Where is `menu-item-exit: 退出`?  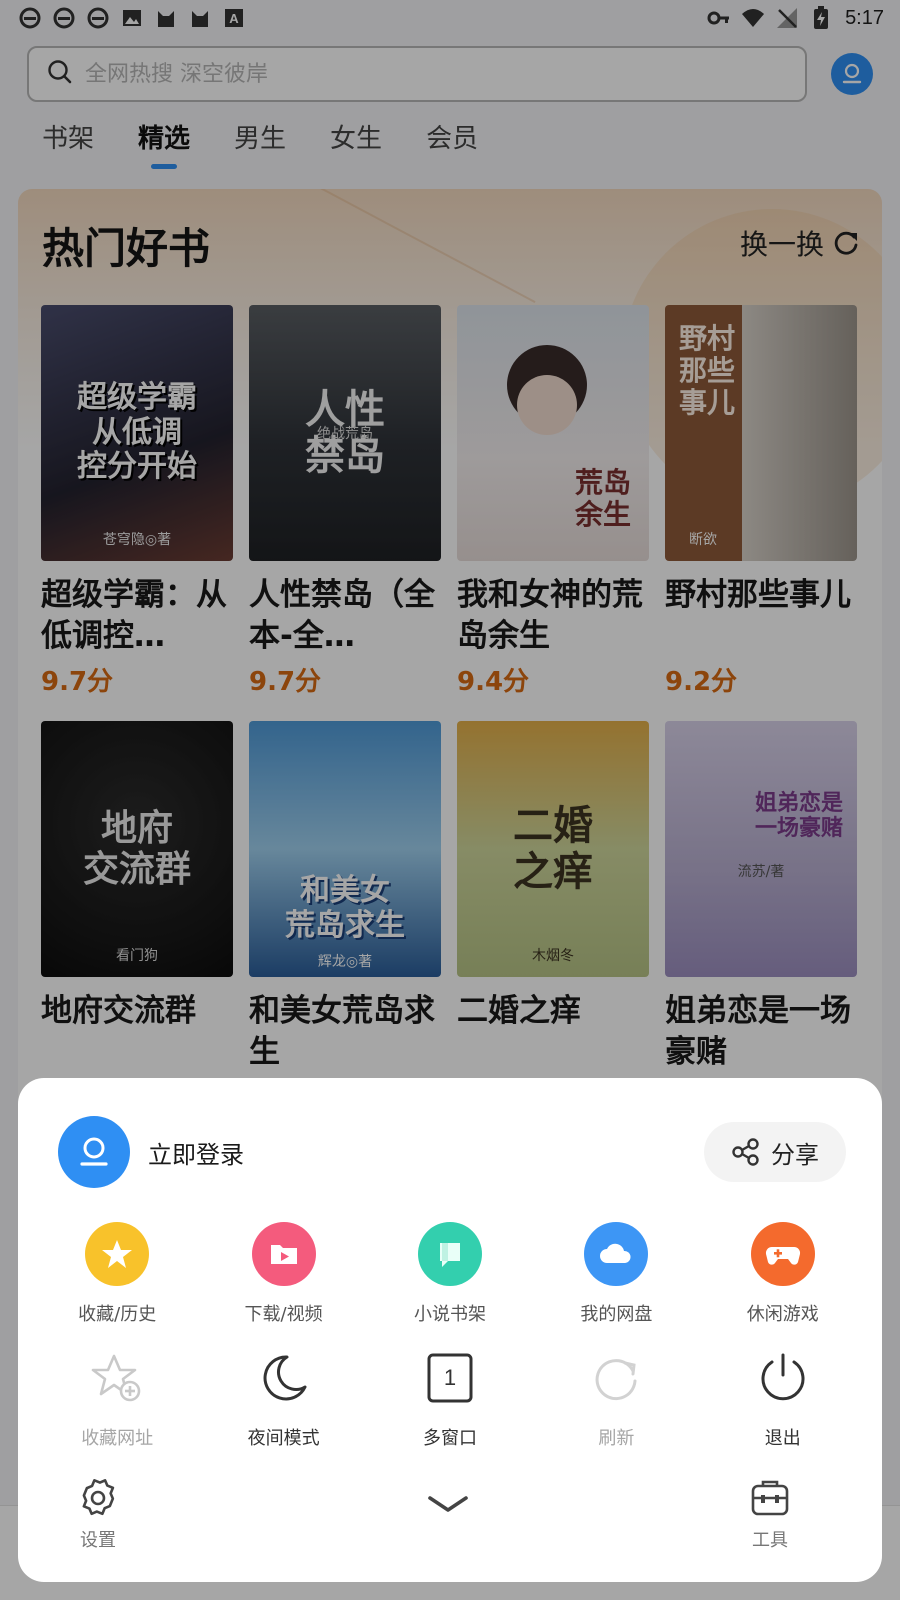 menu-item-exit: 退出 is located at coordinates (783, 1398).